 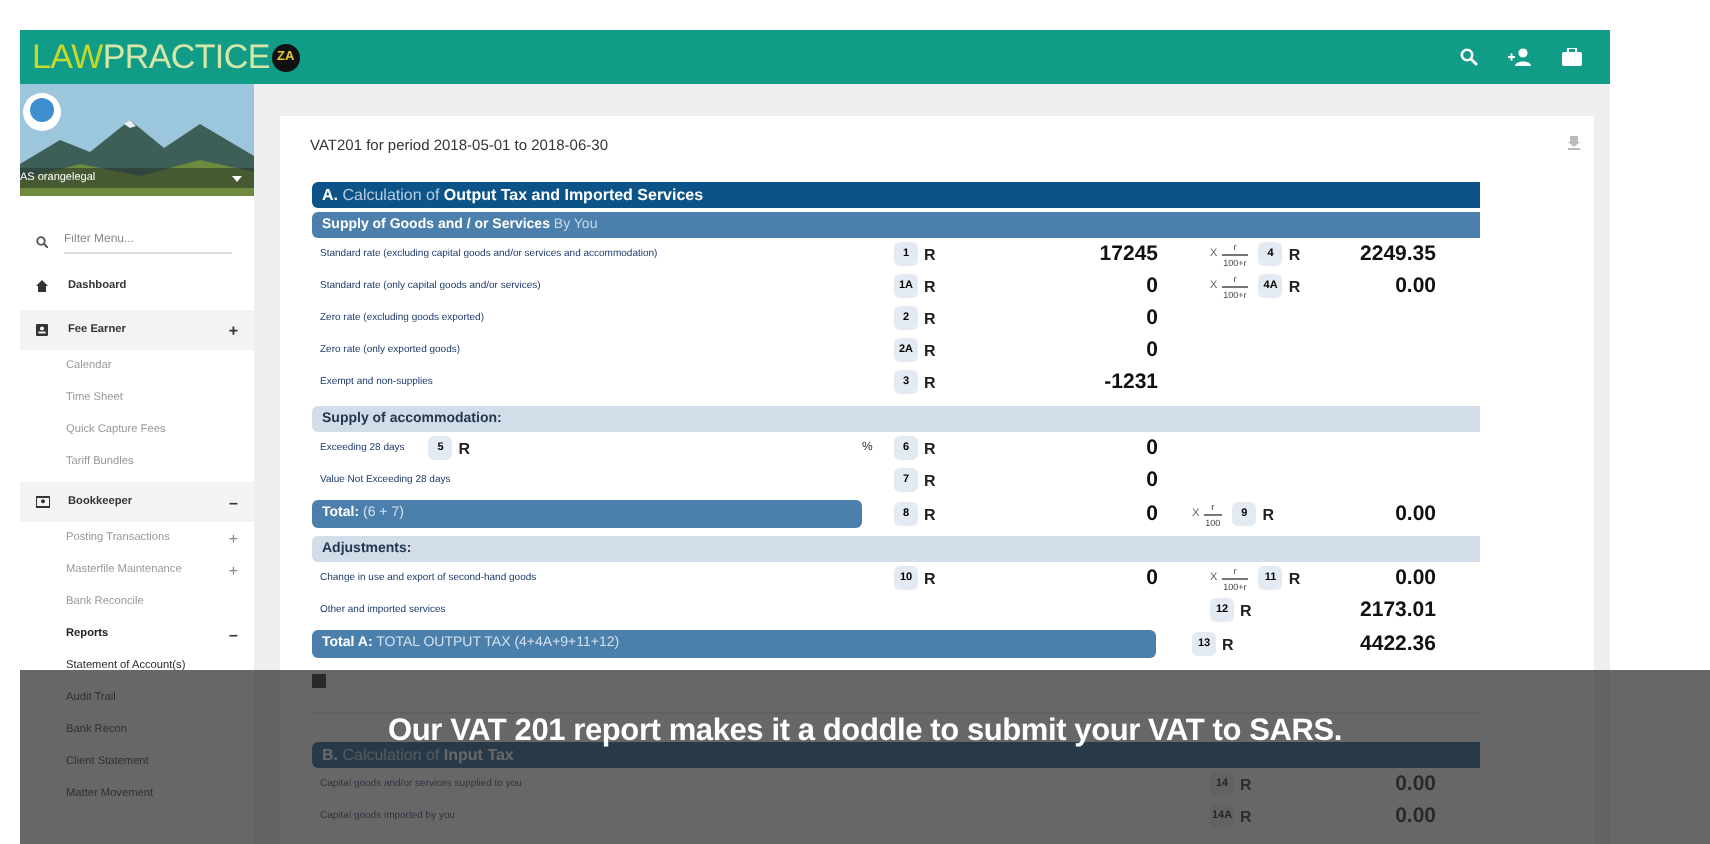 What do you see at coordinates (237, 178) in the screenshot?
I see `caret-icon` at bounding box center [237, 178].